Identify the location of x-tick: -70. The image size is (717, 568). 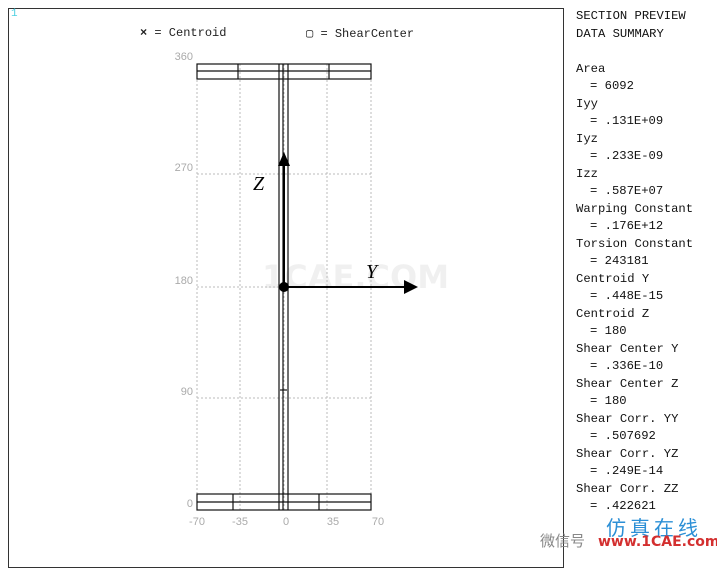
(197, 522).